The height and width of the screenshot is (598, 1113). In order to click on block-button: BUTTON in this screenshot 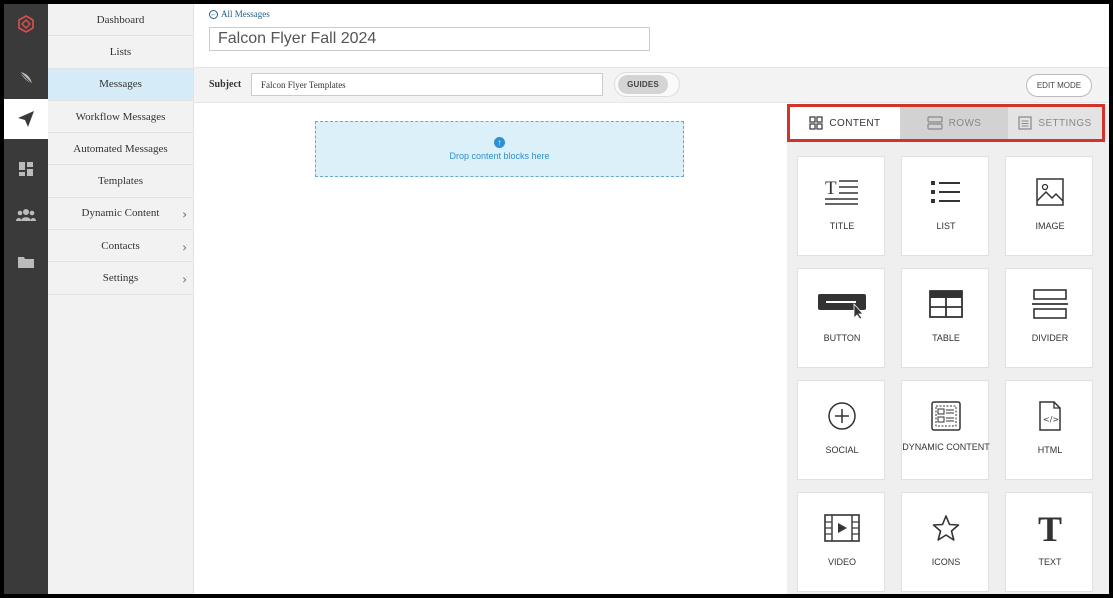, I will do `click(841, 318)`.